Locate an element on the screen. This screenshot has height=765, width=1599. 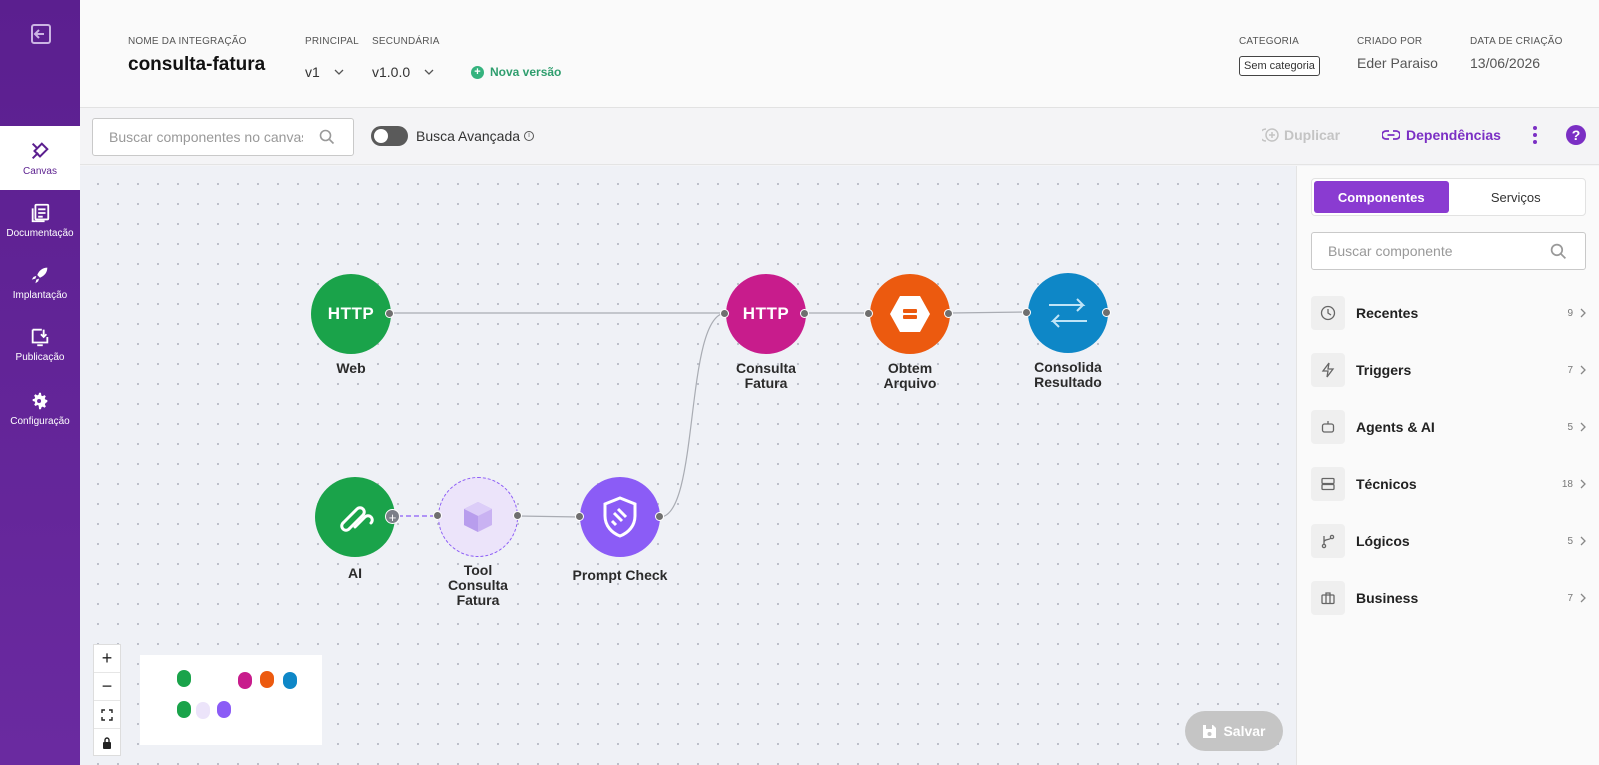
dependencias-button: Dependências is located at coordinates (1441, 135).